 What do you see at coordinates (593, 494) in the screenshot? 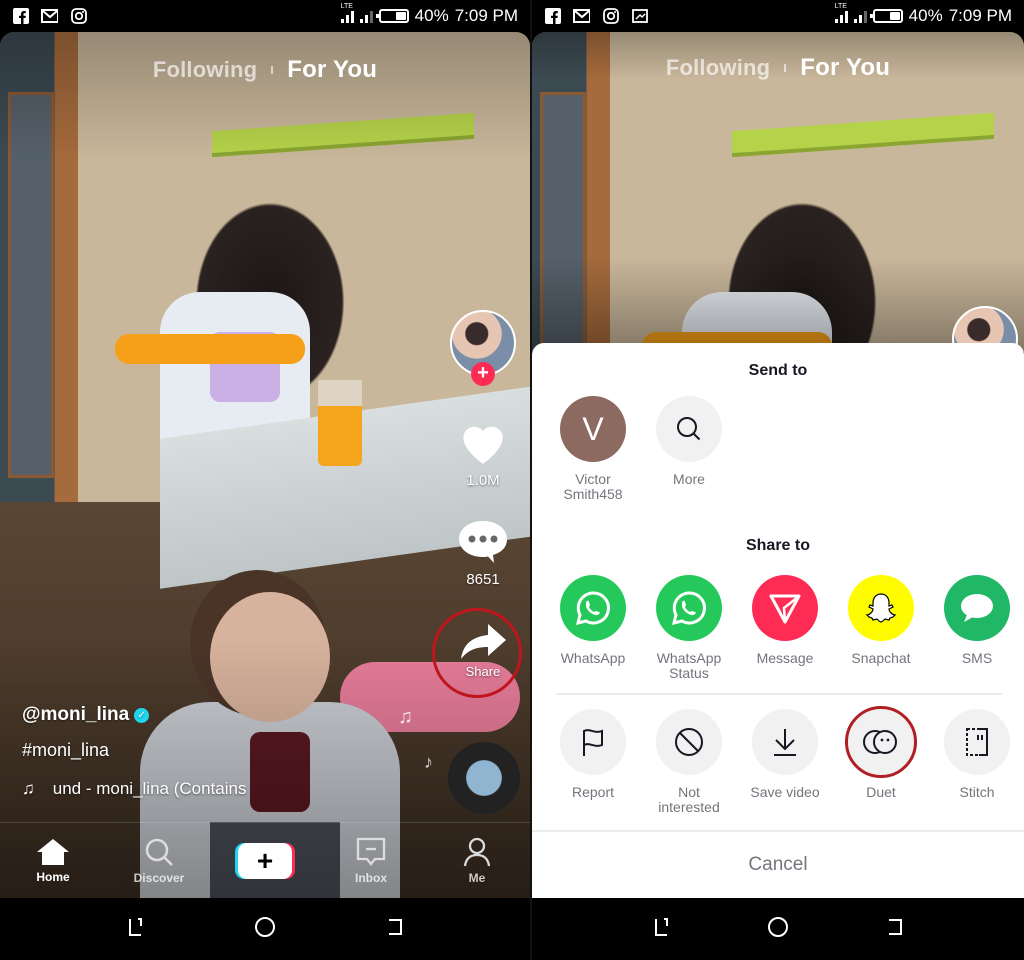
I see `contact-name-line2: Smith458` at bounding box center [593, 494].